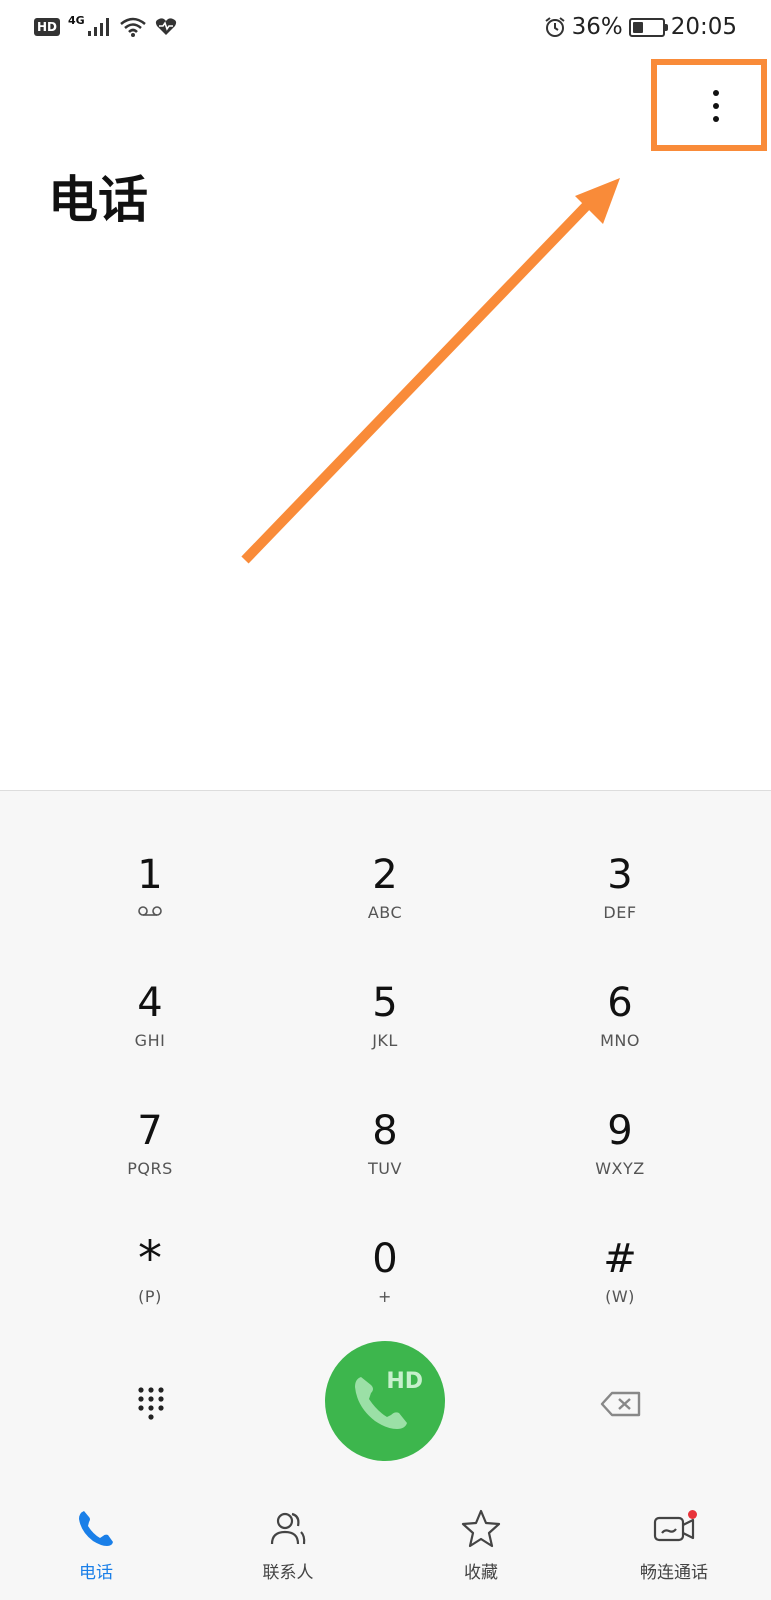 The width and height of the screenshot is (771, 1600). I want to click on key-9: 9 WXYZ, so click(620, 1162).